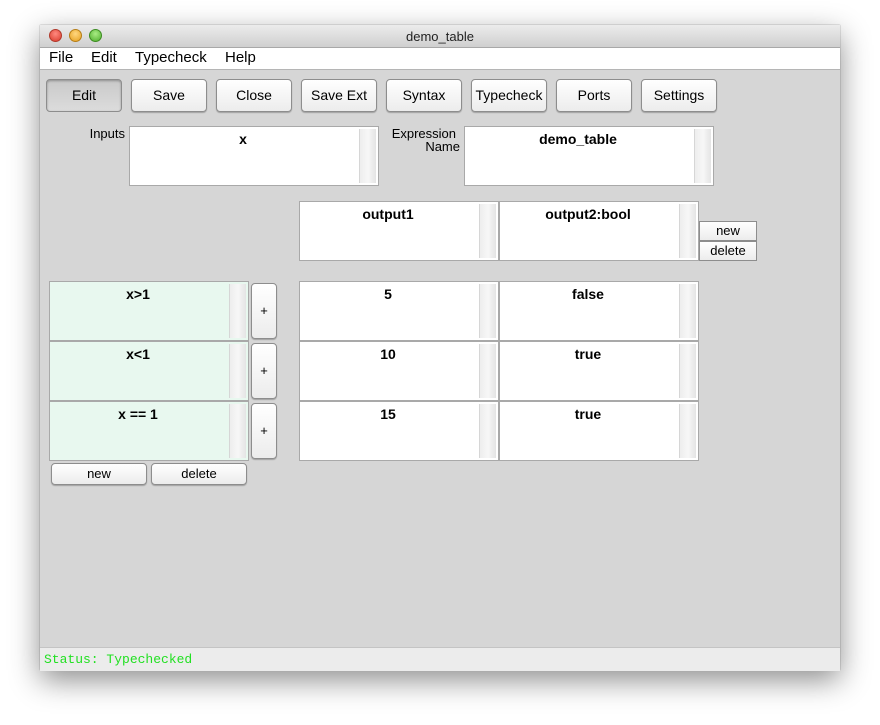  I want to click on menu-file: File, so click(61, 57).